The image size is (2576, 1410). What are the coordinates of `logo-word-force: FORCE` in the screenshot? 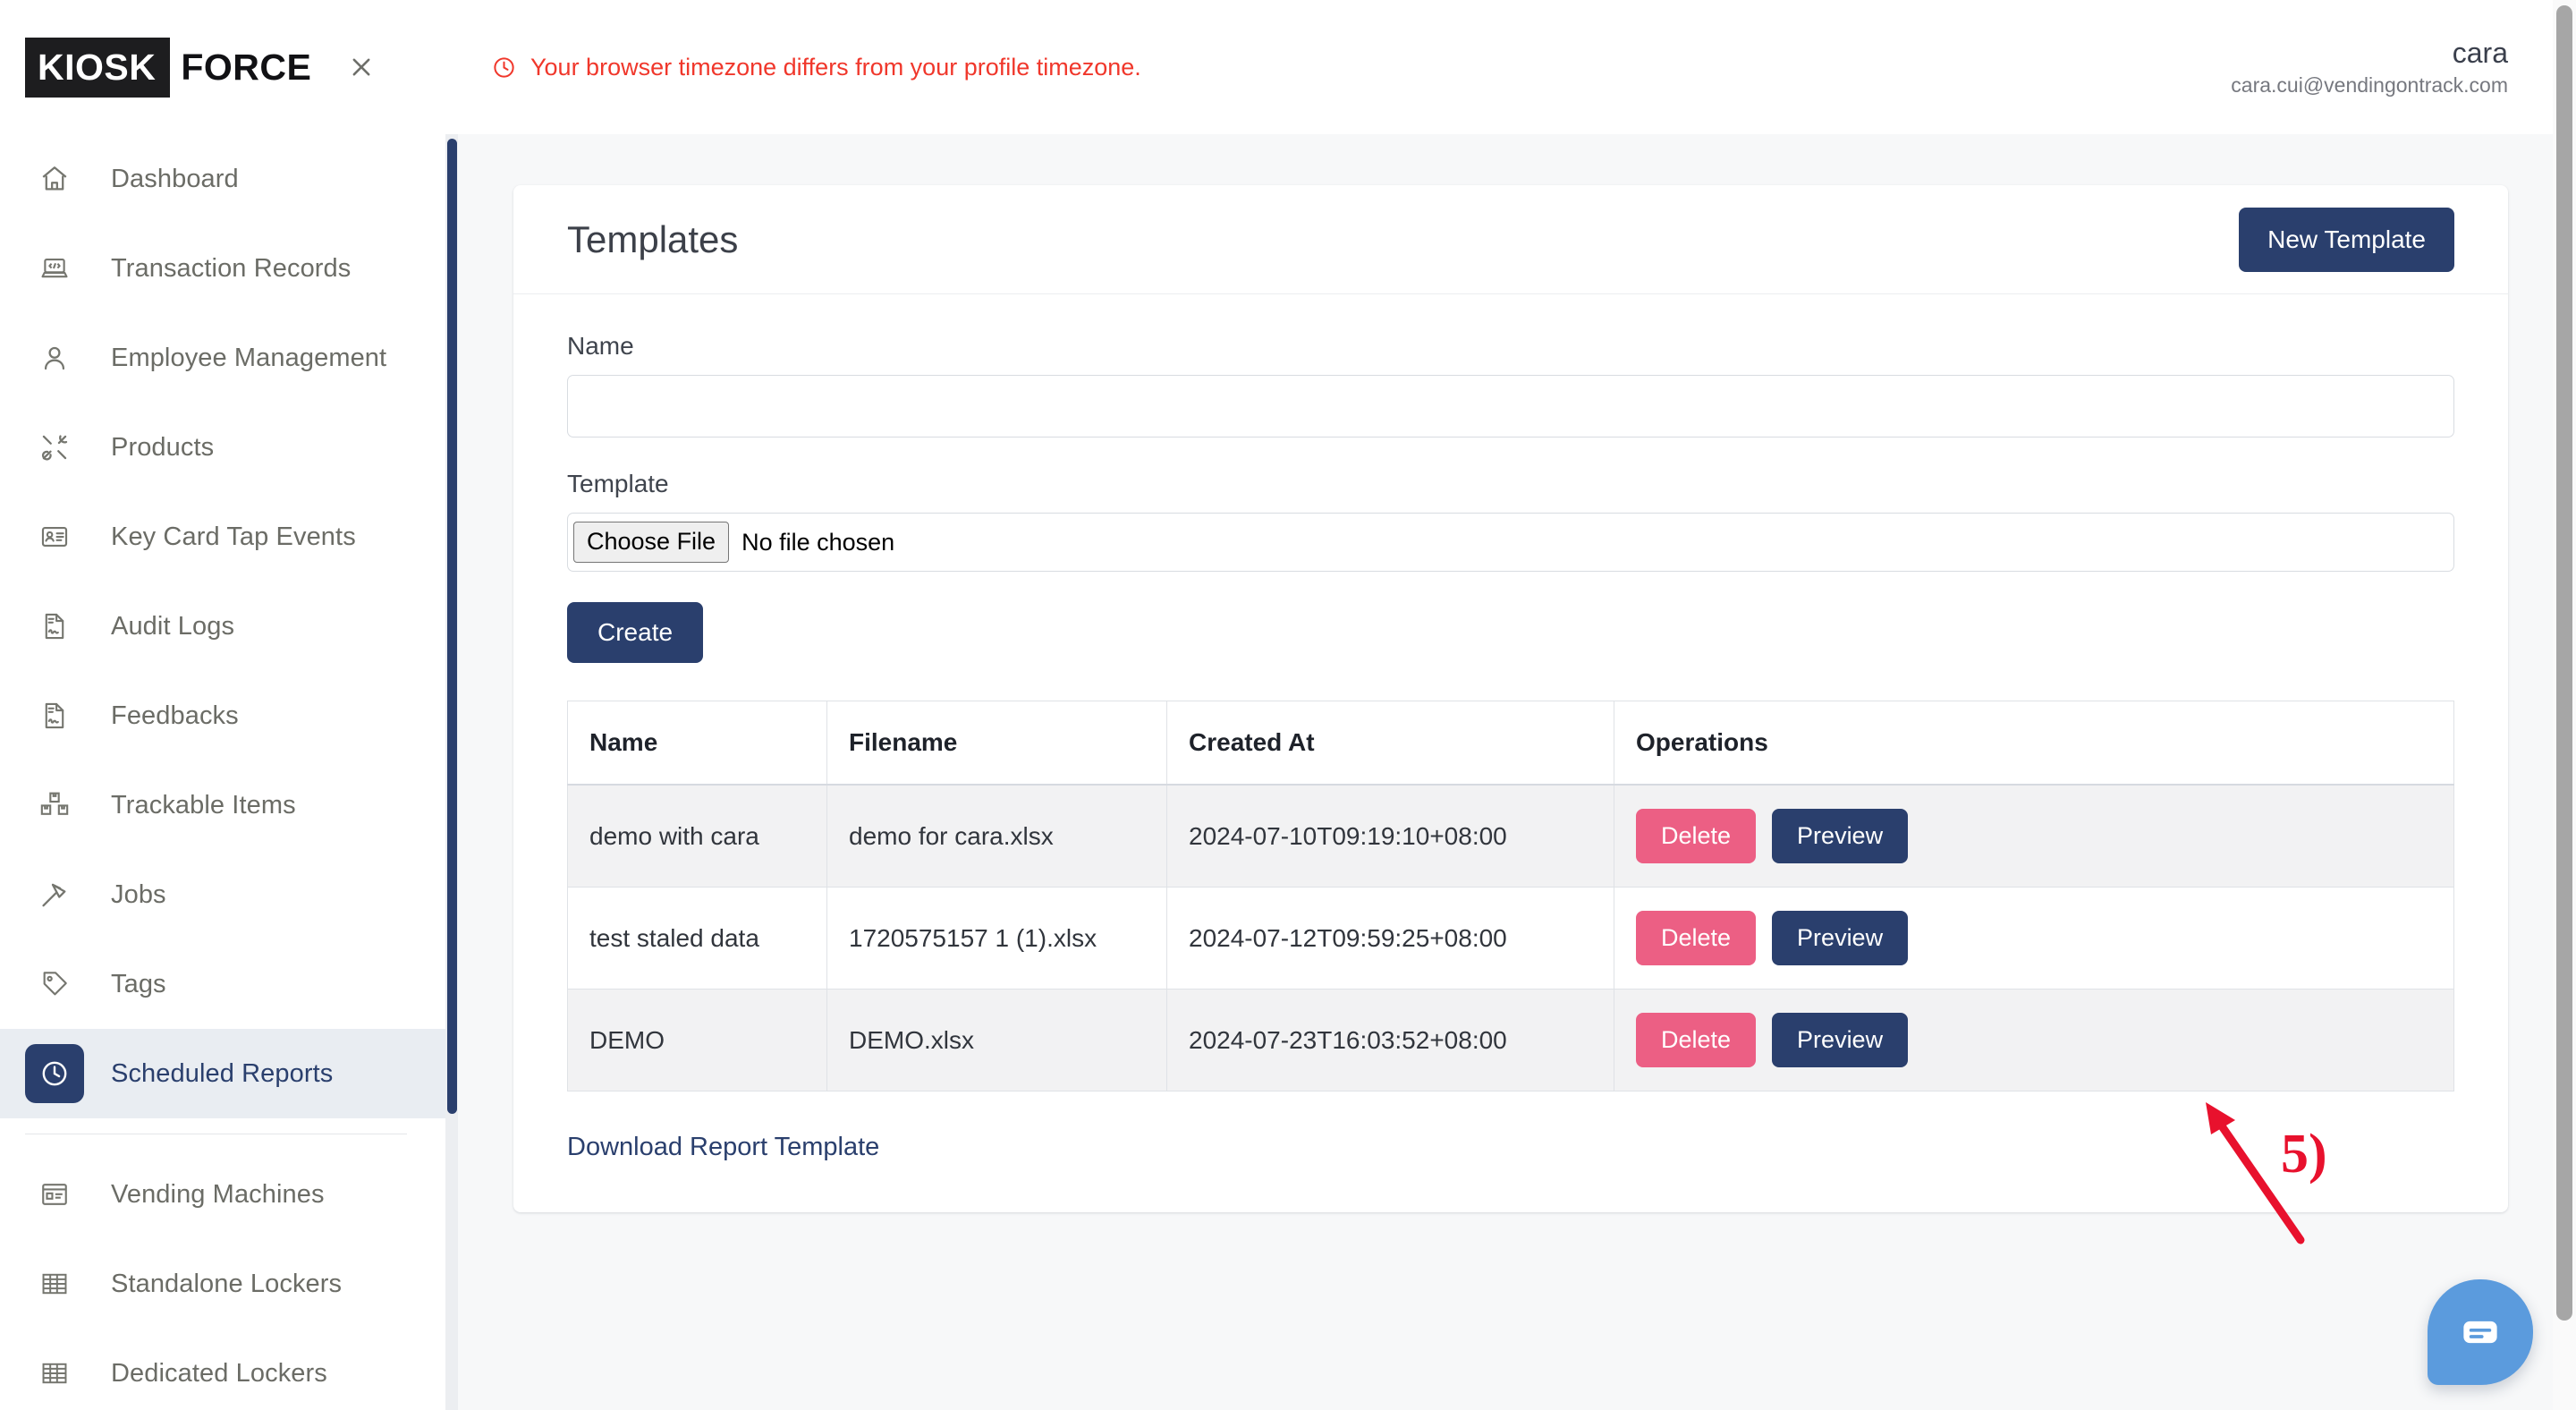 It's located at (246, 67).